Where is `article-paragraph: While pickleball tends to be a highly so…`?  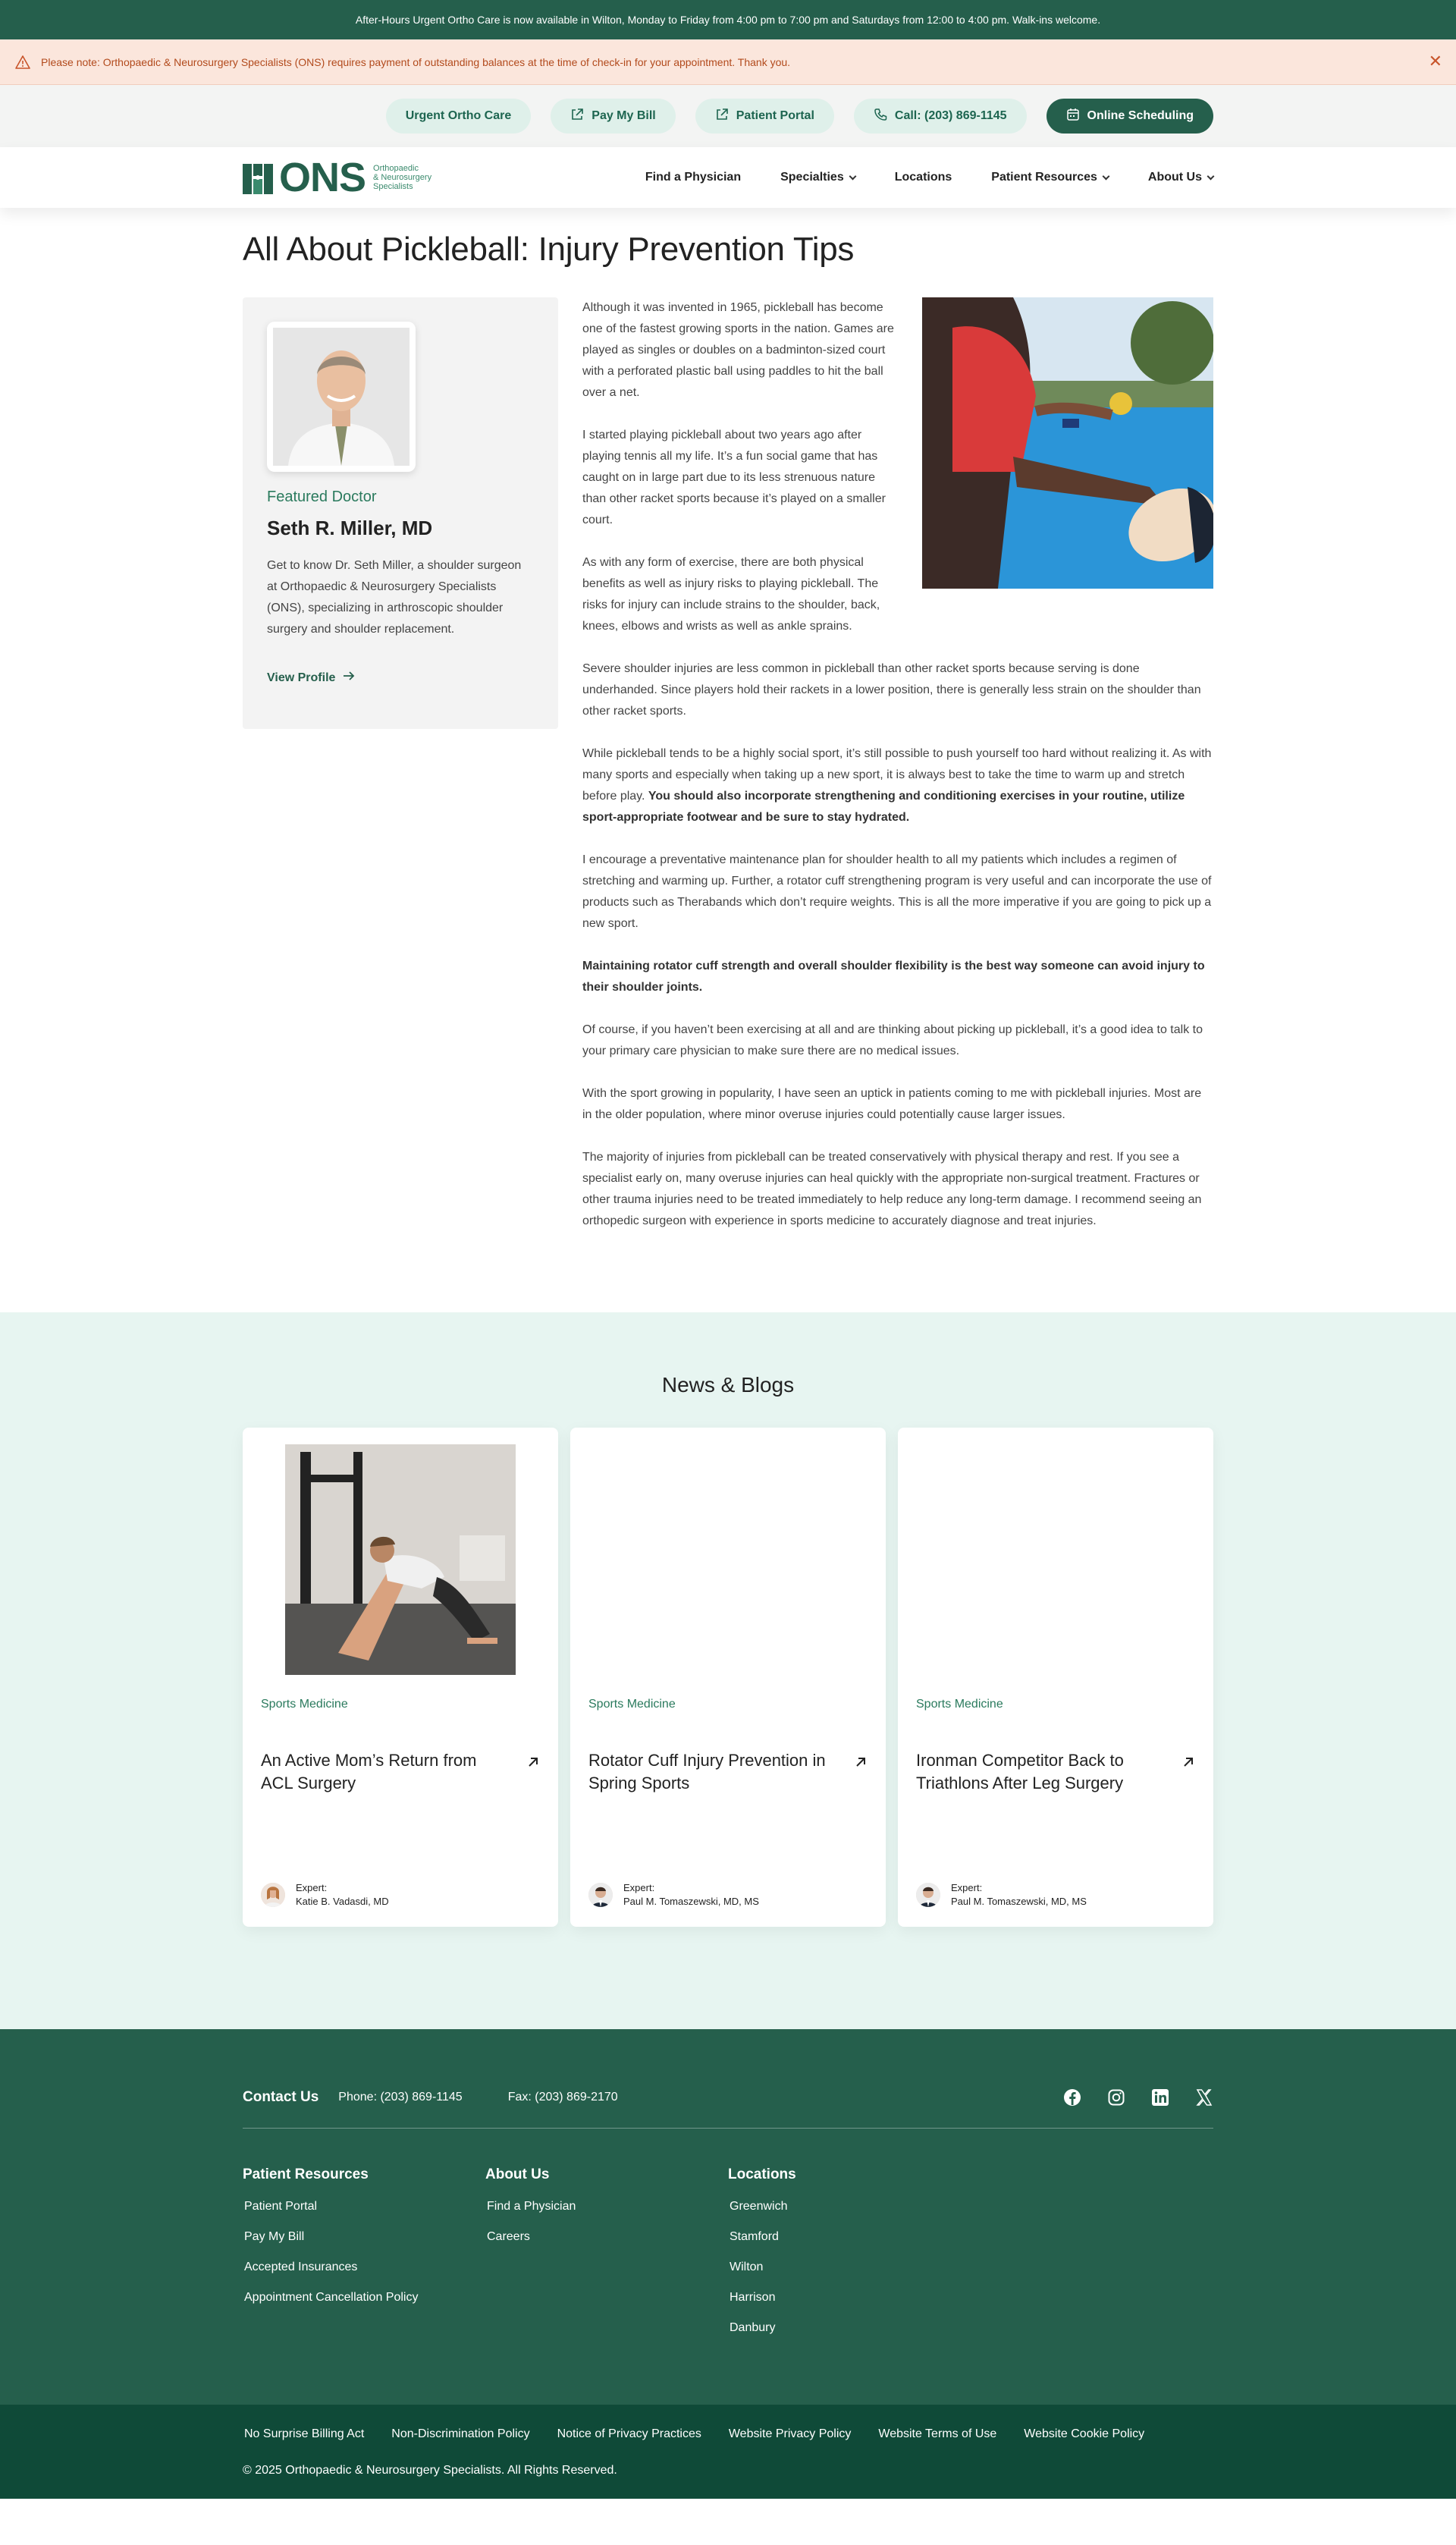 article-paragraph: While pickleball tends to be a highly so… is located at coordinates (897, 786).